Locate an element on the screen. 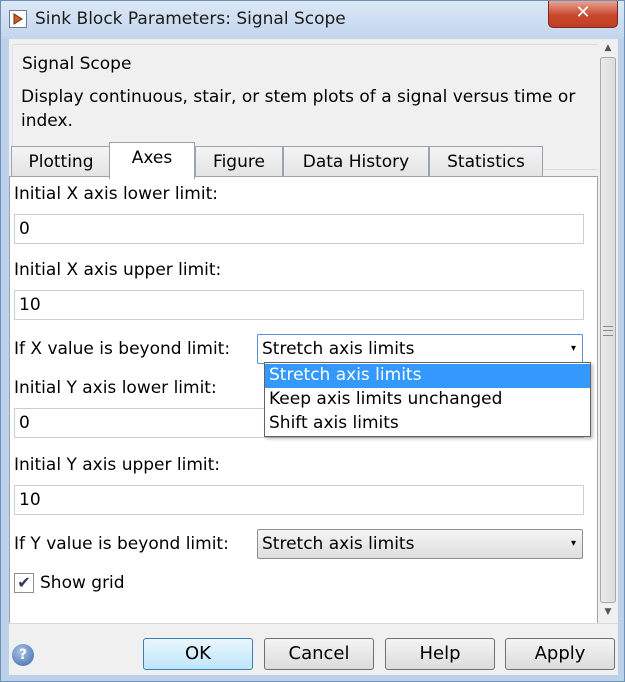 This screenshot has width=625, height=682. vertical-scrollbar: ▲ ▼ is located at coordinates (608, 331).